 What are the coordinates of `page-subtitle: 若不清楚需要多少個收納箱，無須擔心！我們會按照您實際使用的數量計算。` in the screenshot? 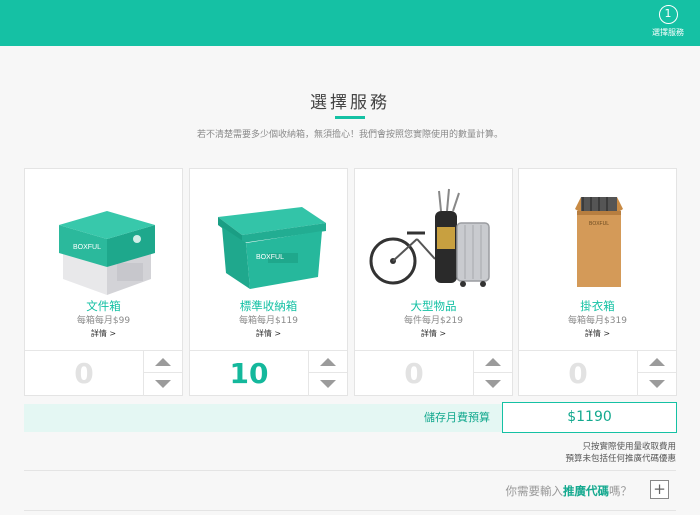 It's located at (349, 135).